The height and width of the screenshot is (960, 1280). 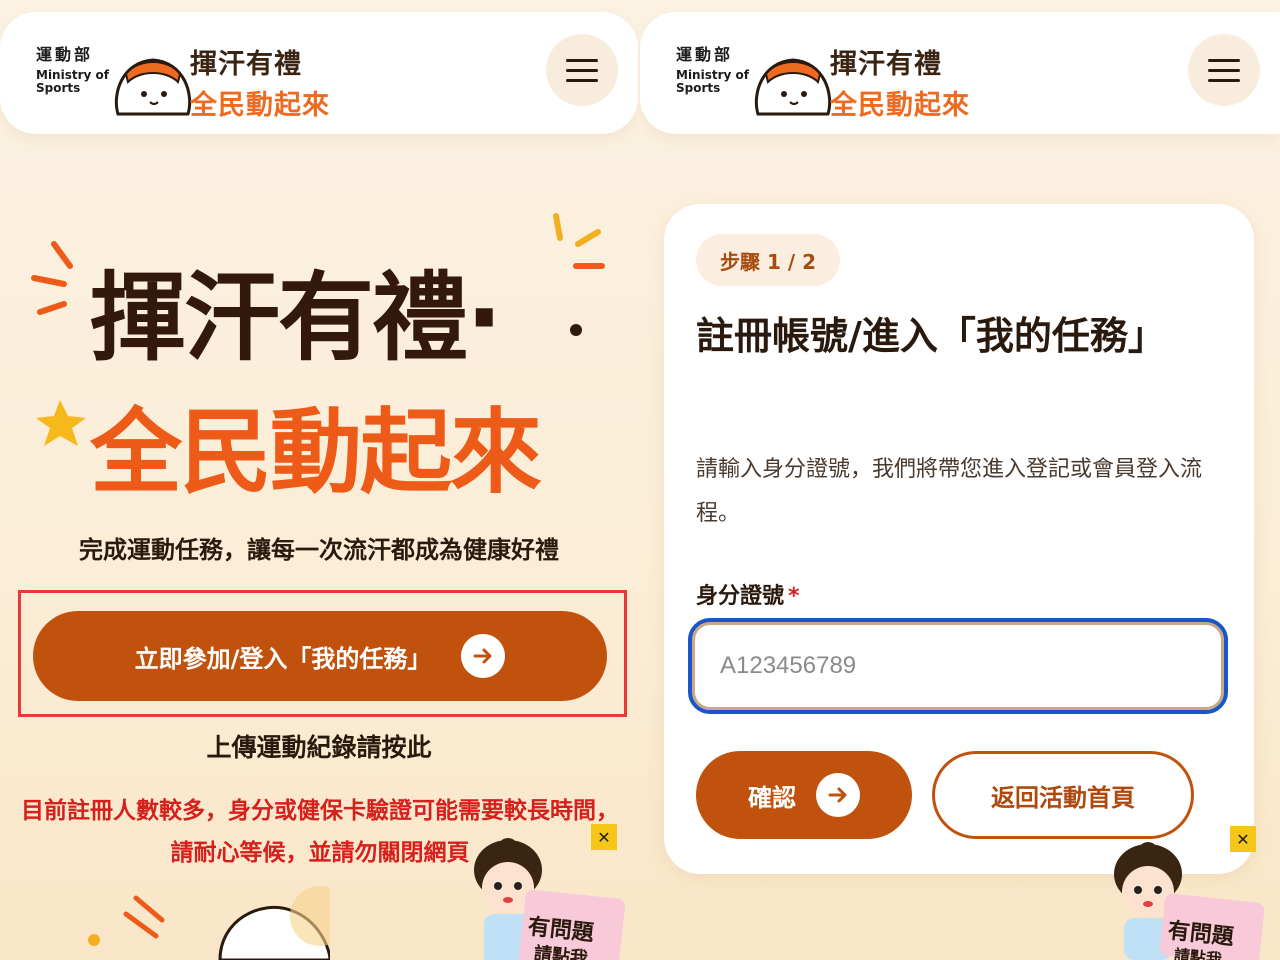 What do you see at coordinates (283, 658) in the screenshot?
I see `join-login-label: 立即參加/登入「我的任務」` at bounding box center [283, 658].